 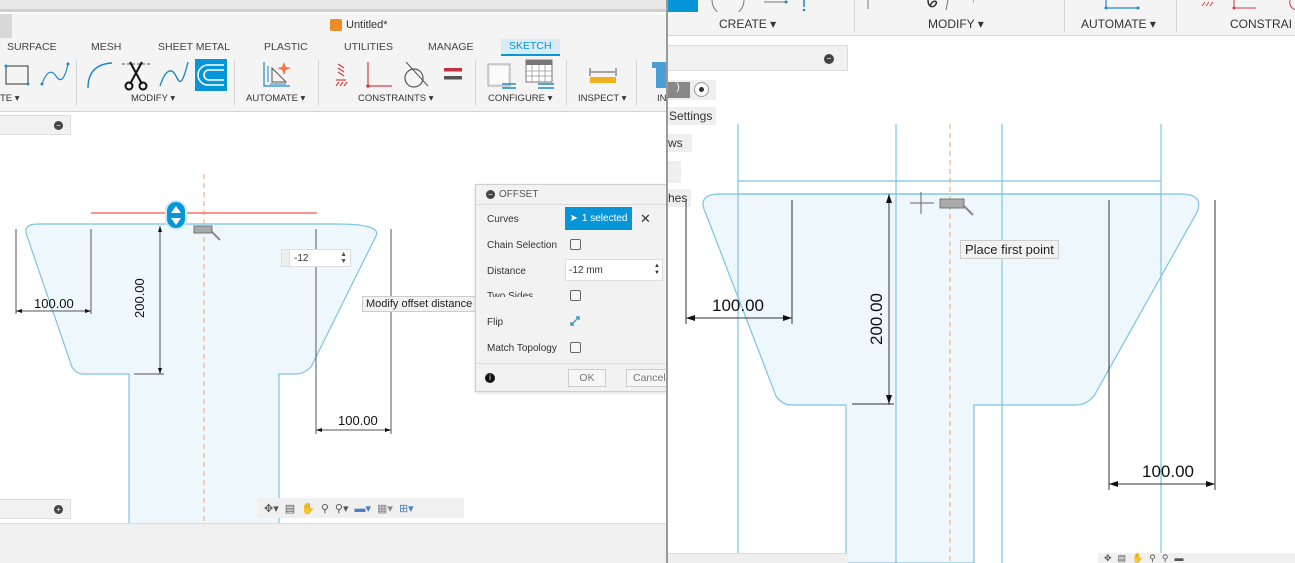 What do you see at coordinates (571, 195) in the screenshot?
I see `offset-dialog-header: − OFFSET` at bounding box center [571, 195].